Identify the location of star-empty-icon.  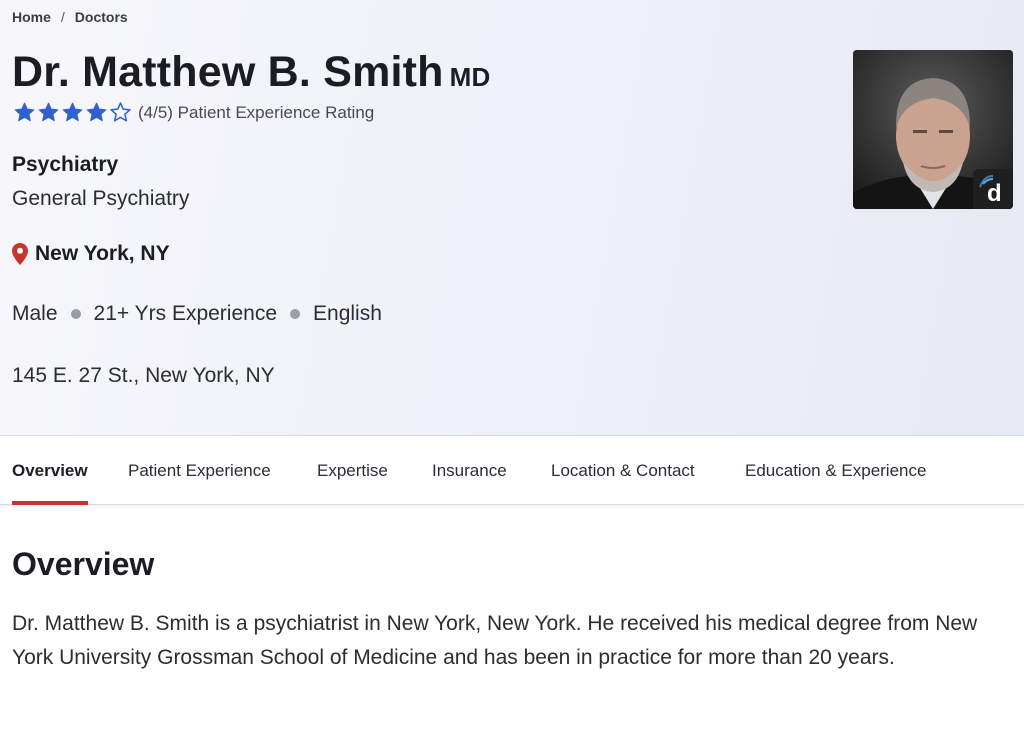
(120, 112).